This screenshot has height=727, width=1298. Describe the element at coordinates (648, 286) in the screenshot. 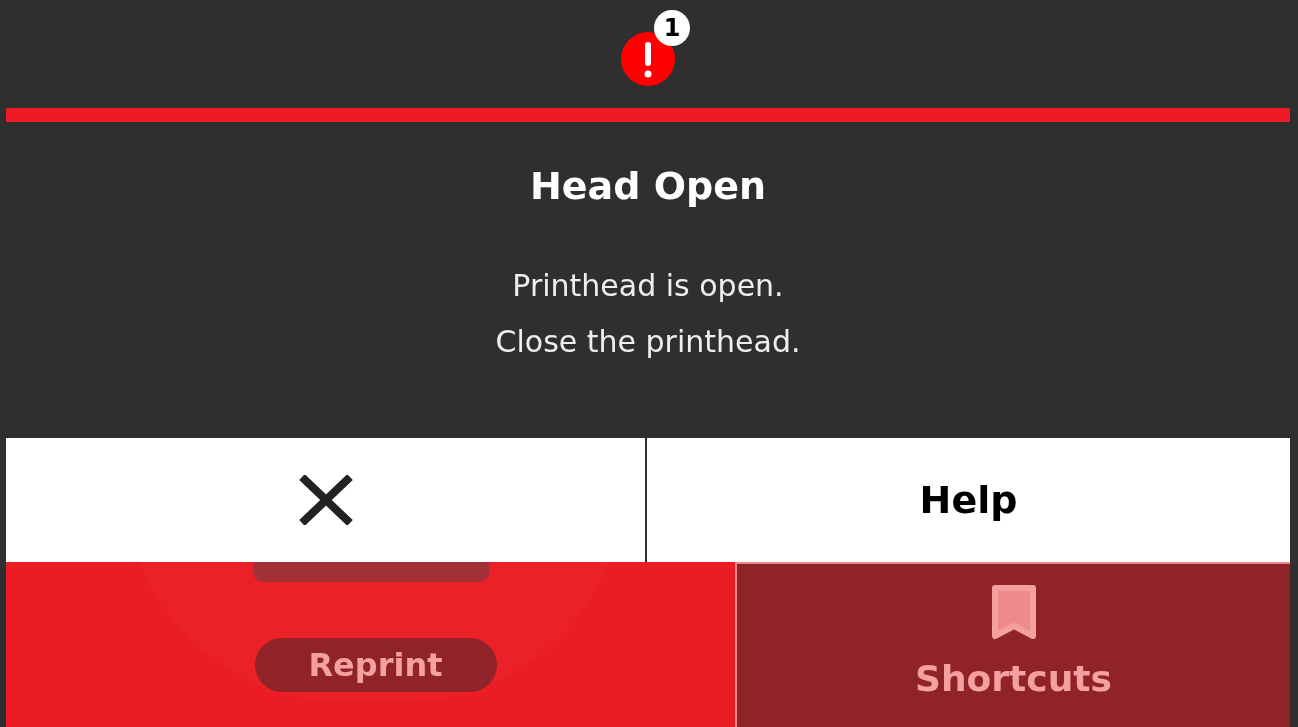

I see `alert-message-line: Printhead is open.` at that location.